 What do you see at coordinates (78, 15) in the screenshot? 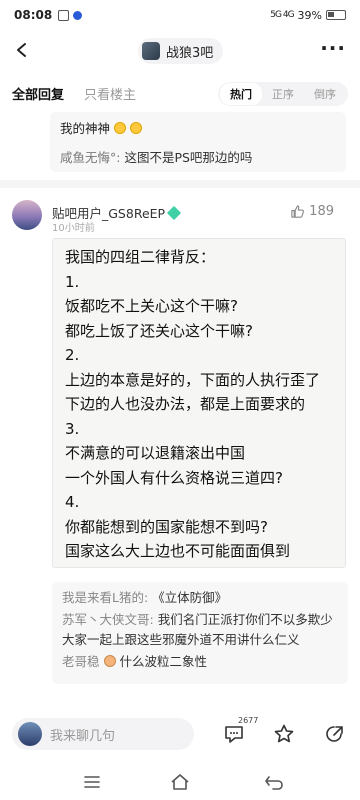
I see `app-notification-icon` at bounding box center [78, 15].